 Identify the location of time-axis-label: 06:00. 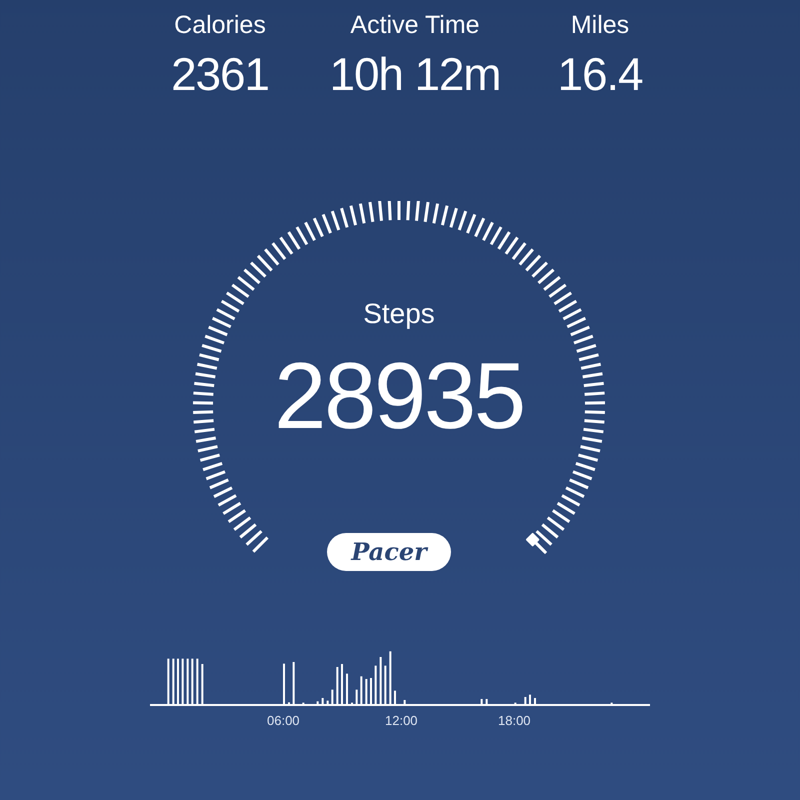
(283, 721).